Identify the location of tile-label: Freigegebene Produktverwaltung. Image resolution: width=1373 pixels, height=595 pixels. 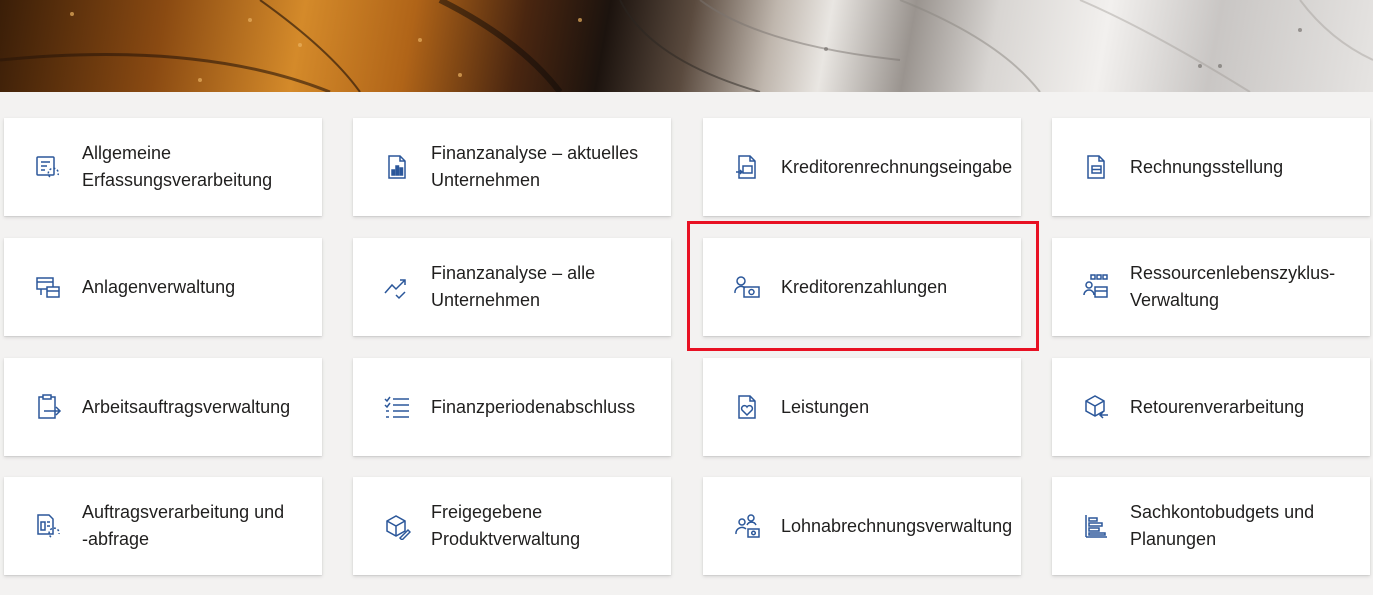
(506, 525).